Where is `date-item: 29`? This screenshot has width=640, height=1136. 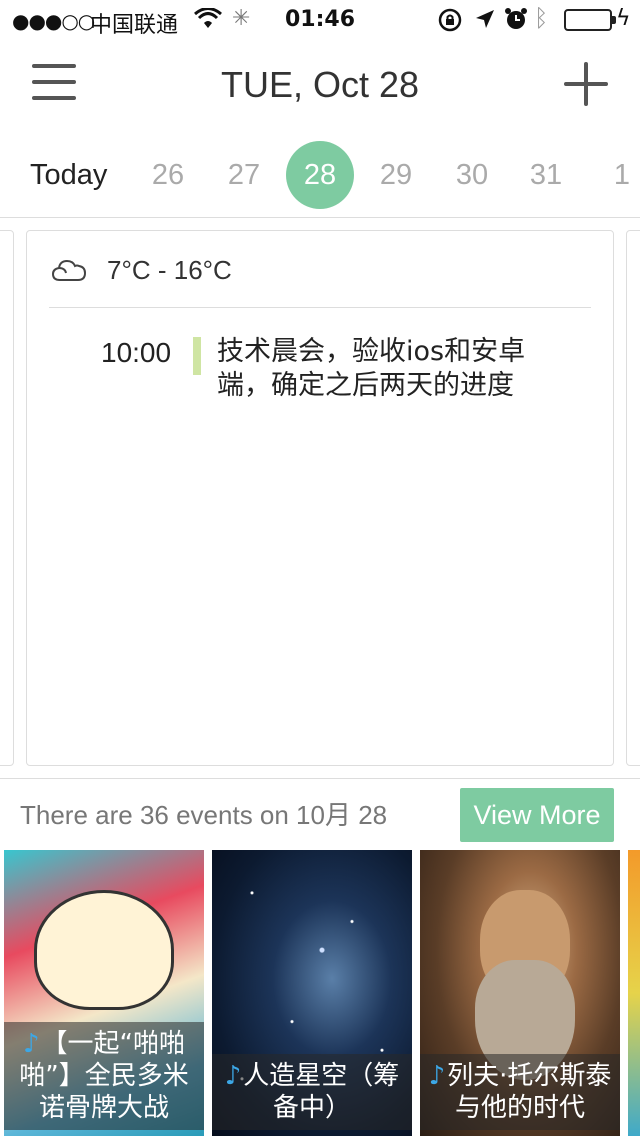
date-item: 29 is located at coordinates (396, 175).